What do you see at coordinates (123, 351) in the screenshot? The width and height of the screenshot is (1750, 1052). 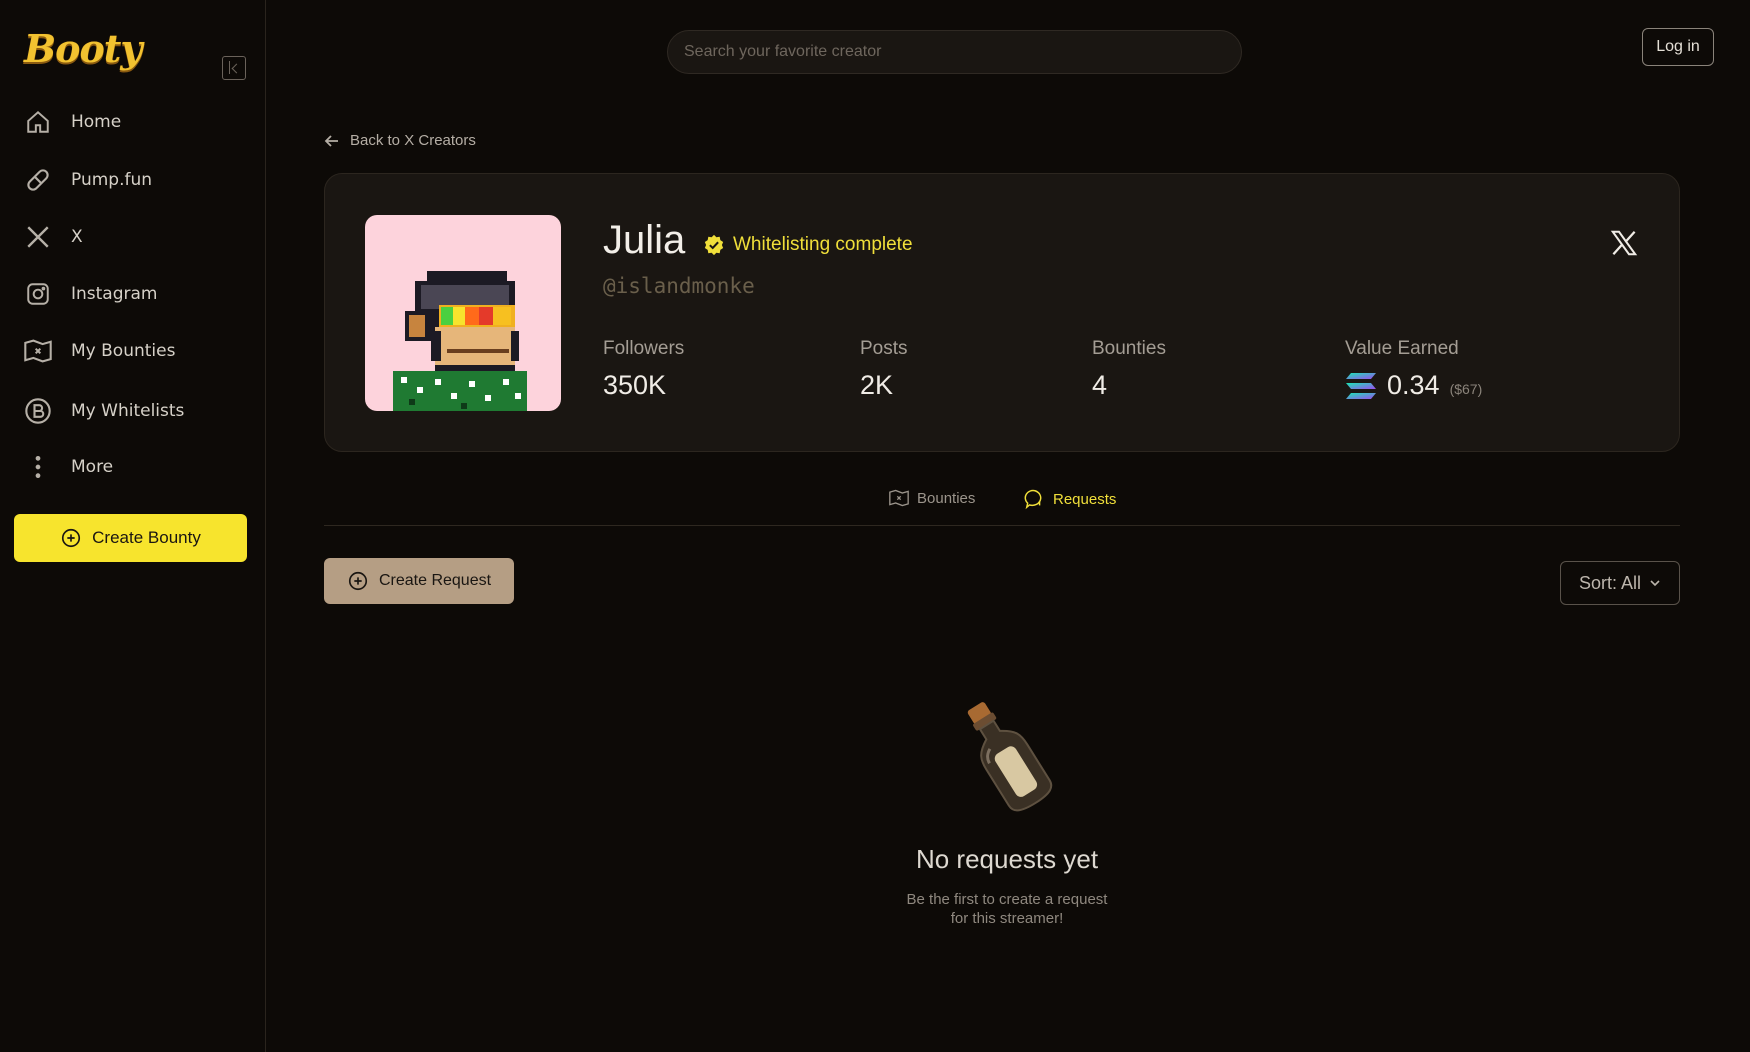 I see `sidebar-item-label: My Bounties` at bounding box center [123, 351].